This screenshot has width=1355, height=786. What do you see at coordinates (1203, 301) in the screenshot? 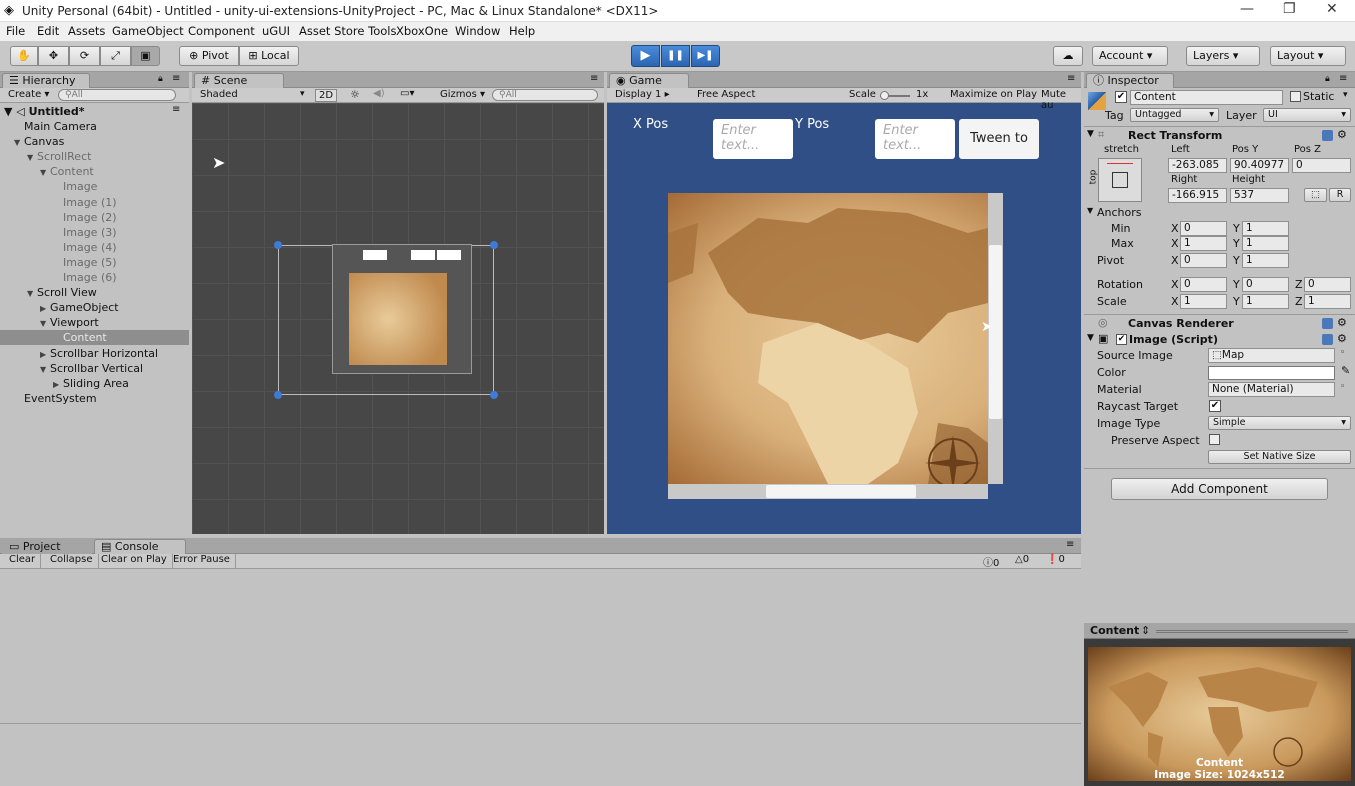
I see `scale-x-input: 1` at bounding box center [1203, 301].